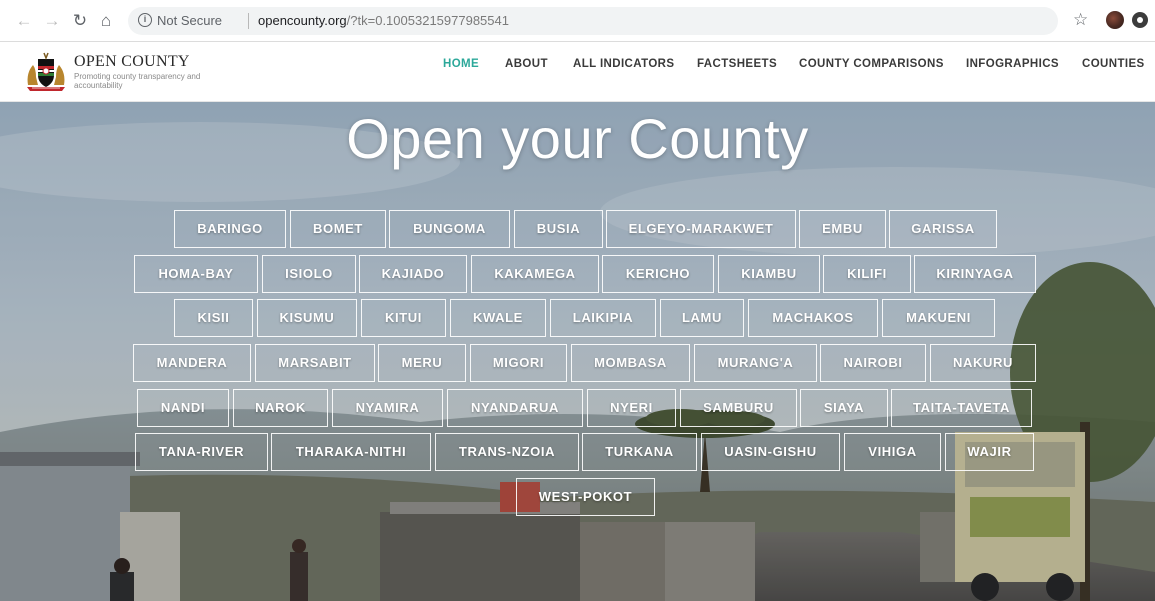 The image size is (1155, 601). What do you see at coordinates (701, 229) in the screenshot?
I see `county-button-elgeyo-marakwet: ELGEYO-MARAKWET` at bounding box center [701, 229].